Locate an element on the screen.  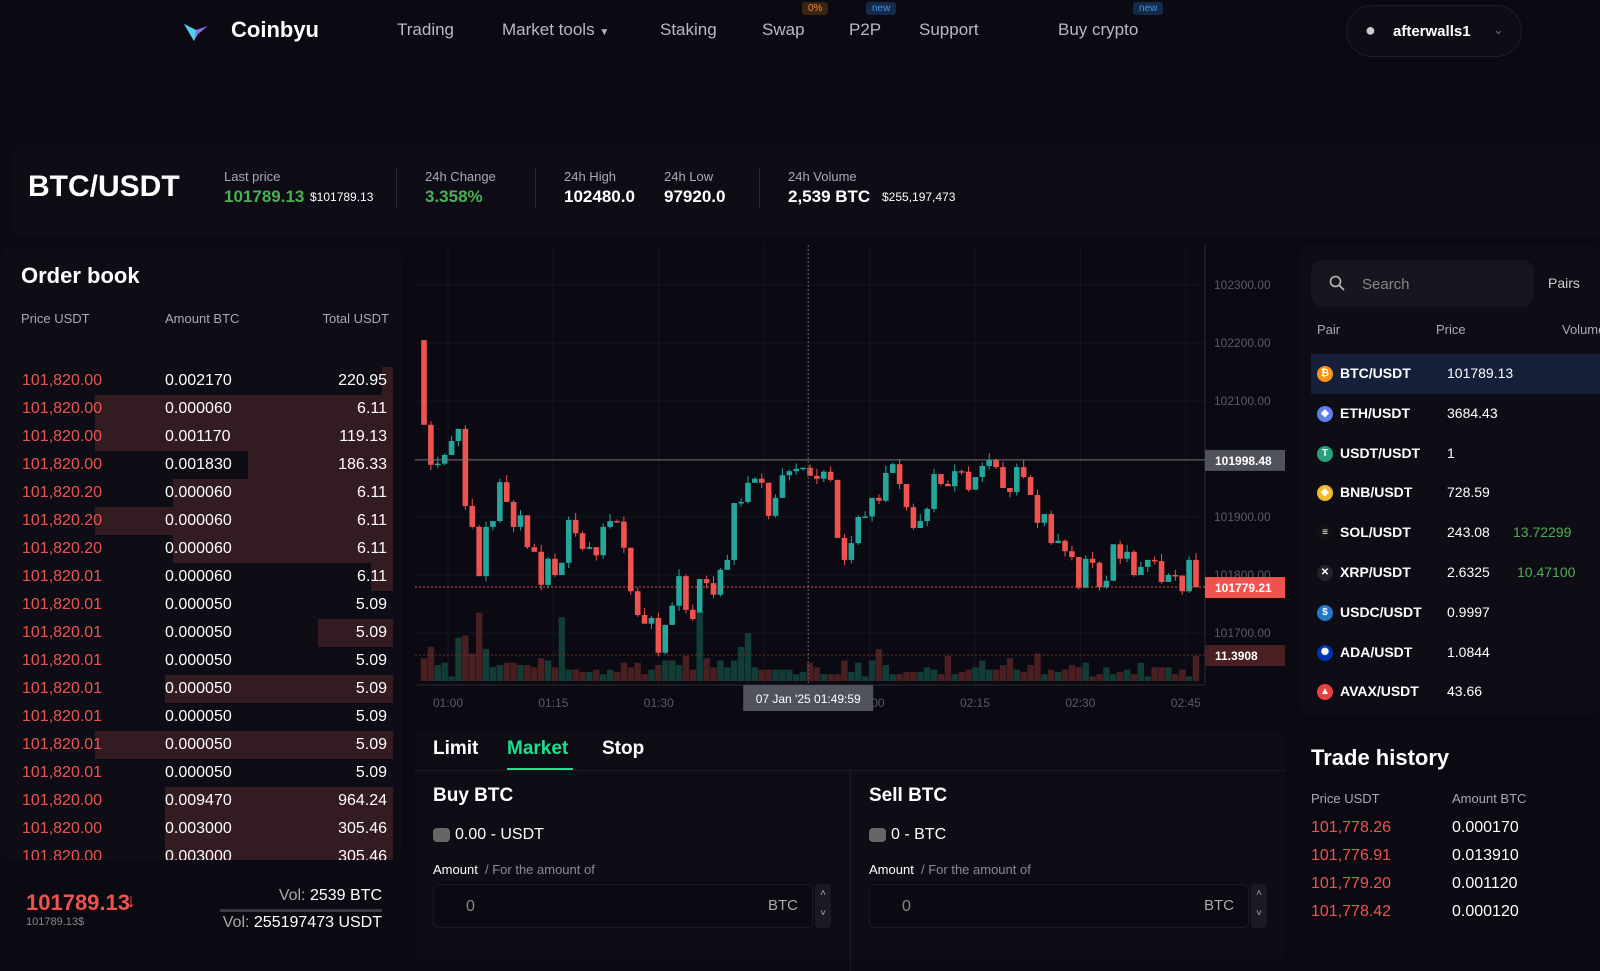
pair-row: ▲ AVAX/USDT 43.66 is located at coordinates (1455, 692).